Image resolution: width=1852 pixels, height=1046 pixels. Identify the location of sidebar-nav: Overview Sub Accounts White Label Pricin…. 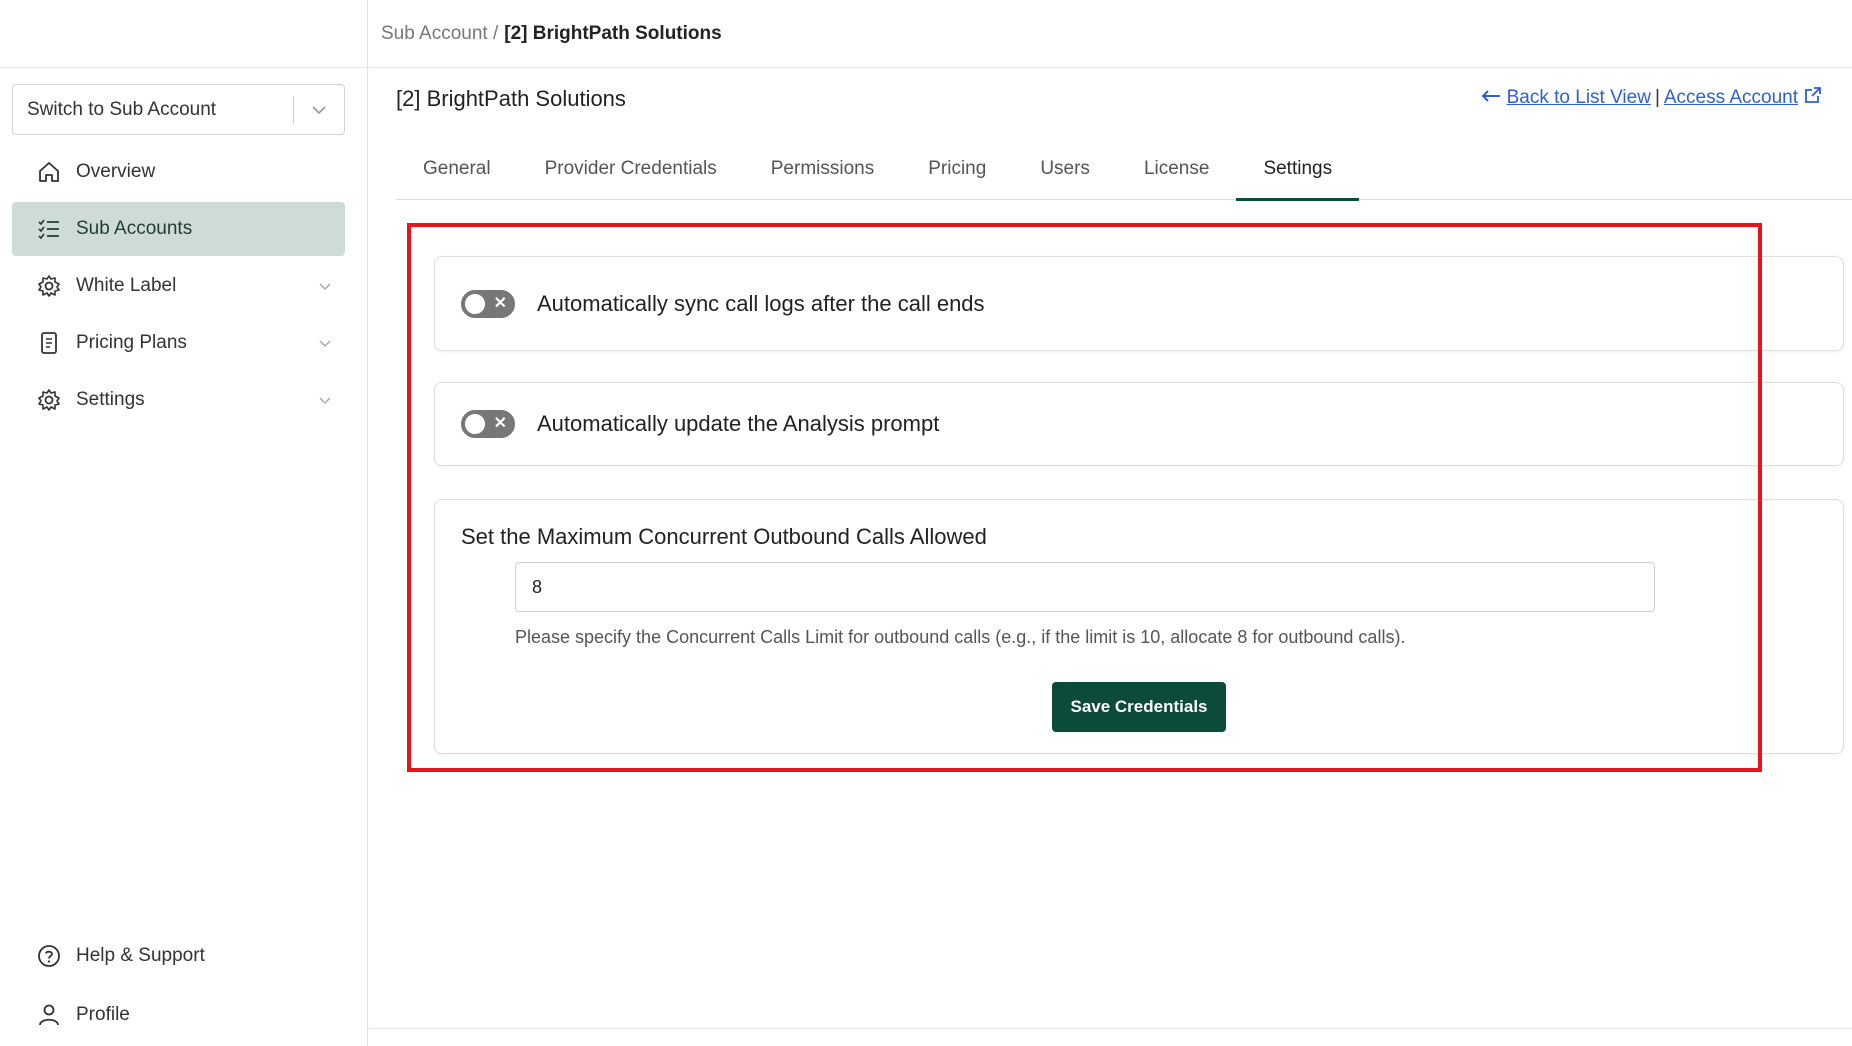
(178, 287).